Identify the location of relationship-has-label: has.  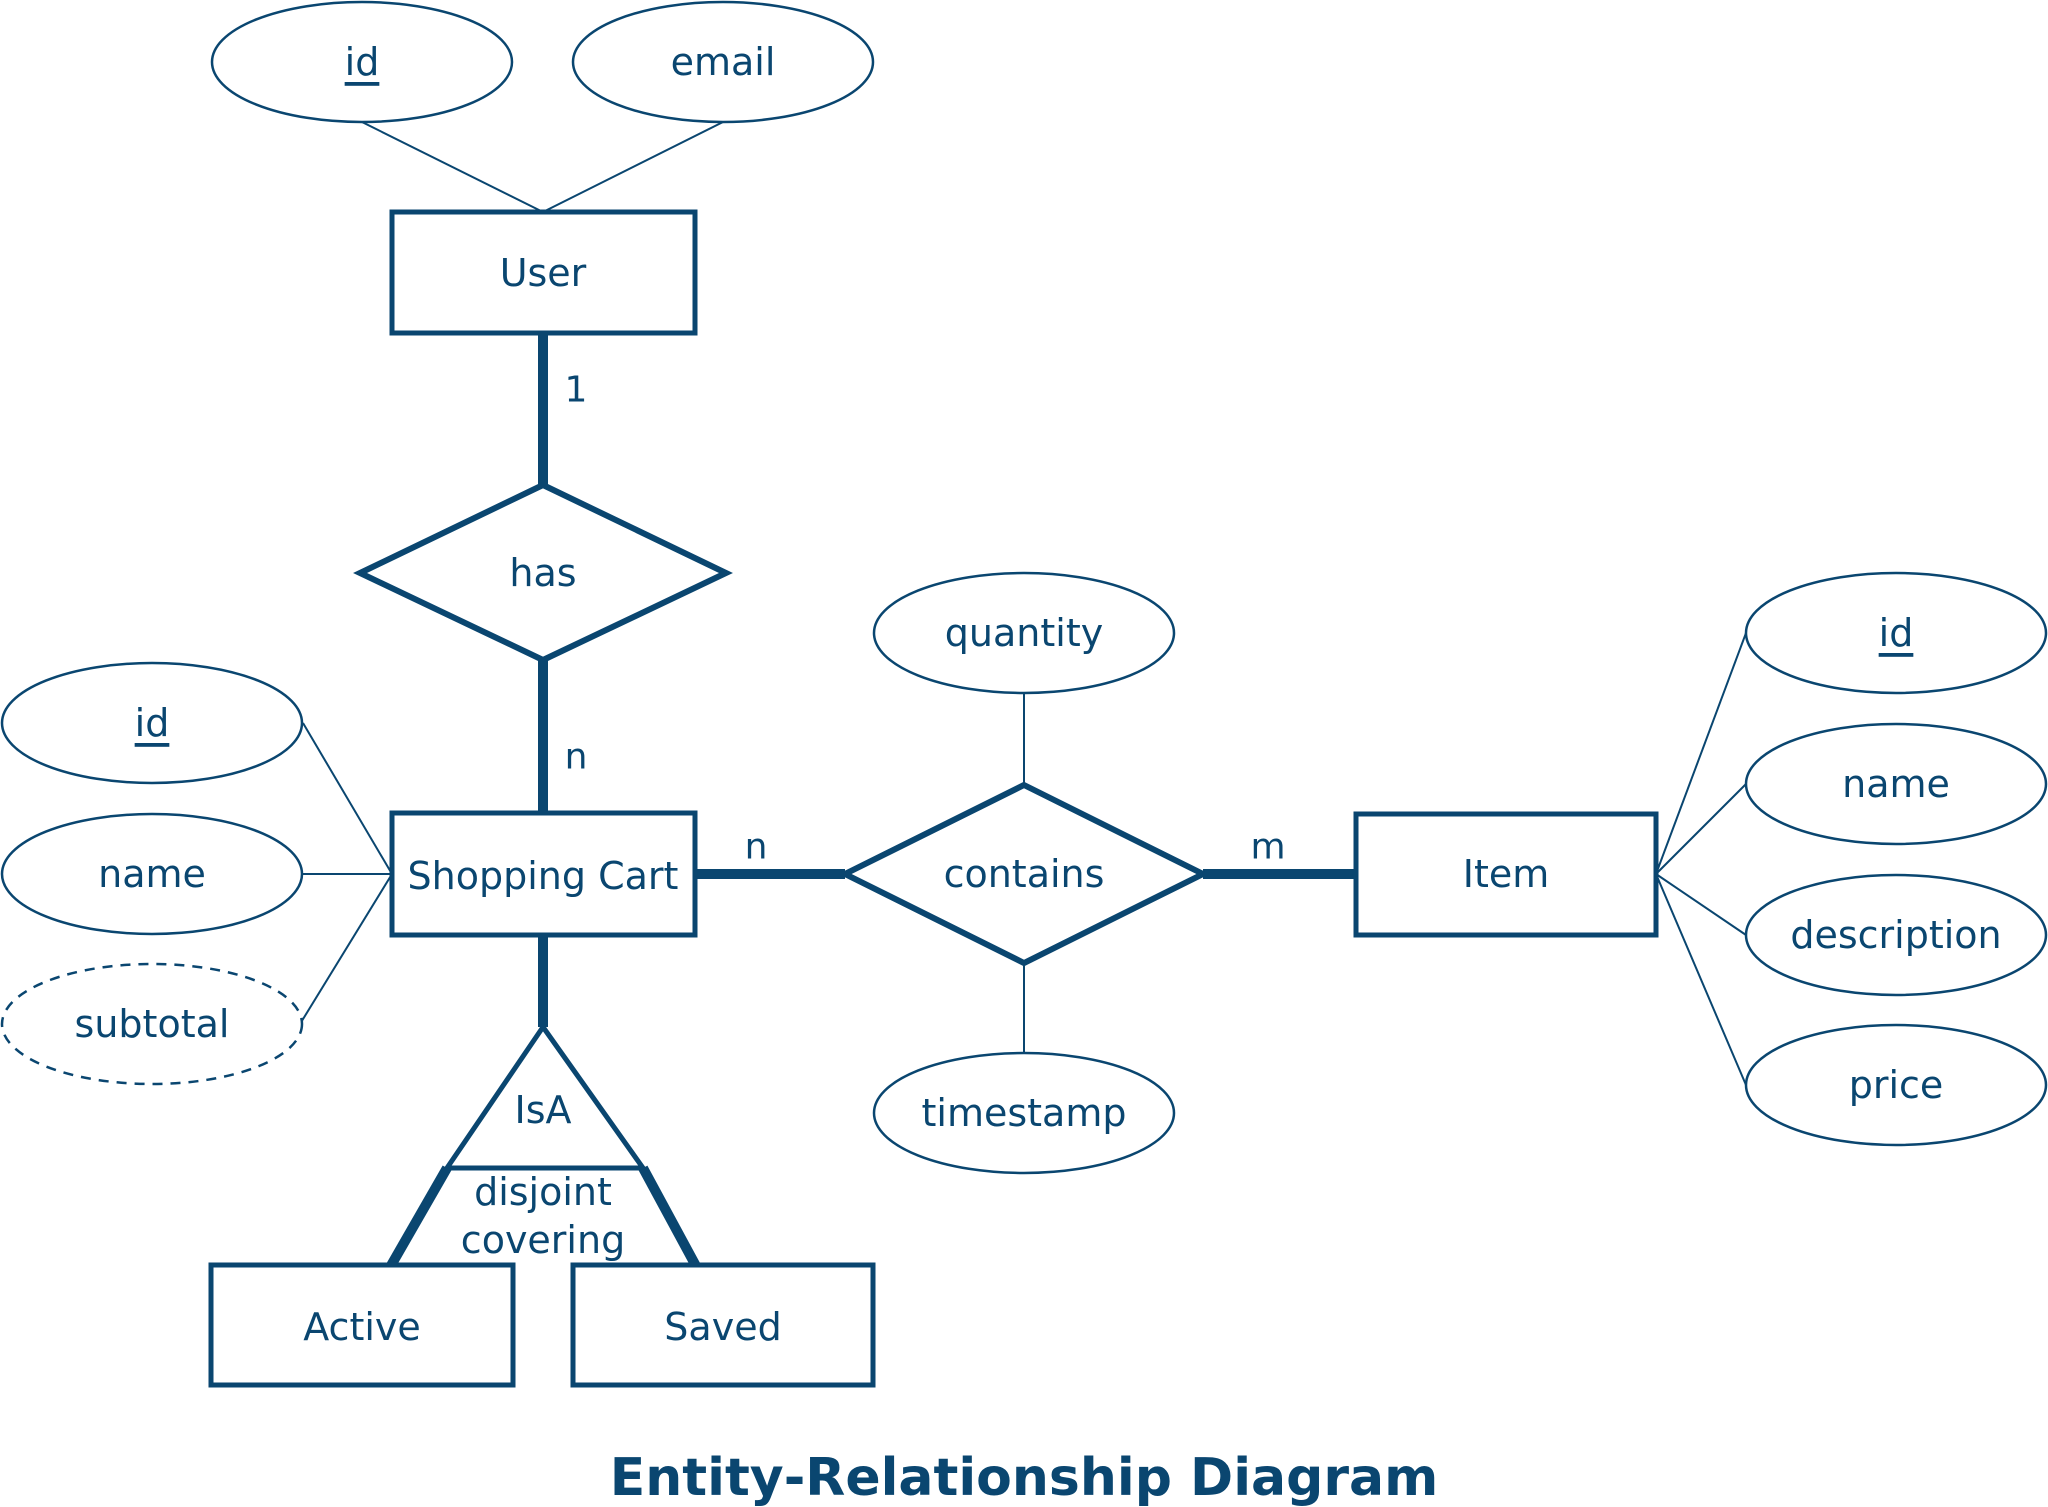
(542, 573).